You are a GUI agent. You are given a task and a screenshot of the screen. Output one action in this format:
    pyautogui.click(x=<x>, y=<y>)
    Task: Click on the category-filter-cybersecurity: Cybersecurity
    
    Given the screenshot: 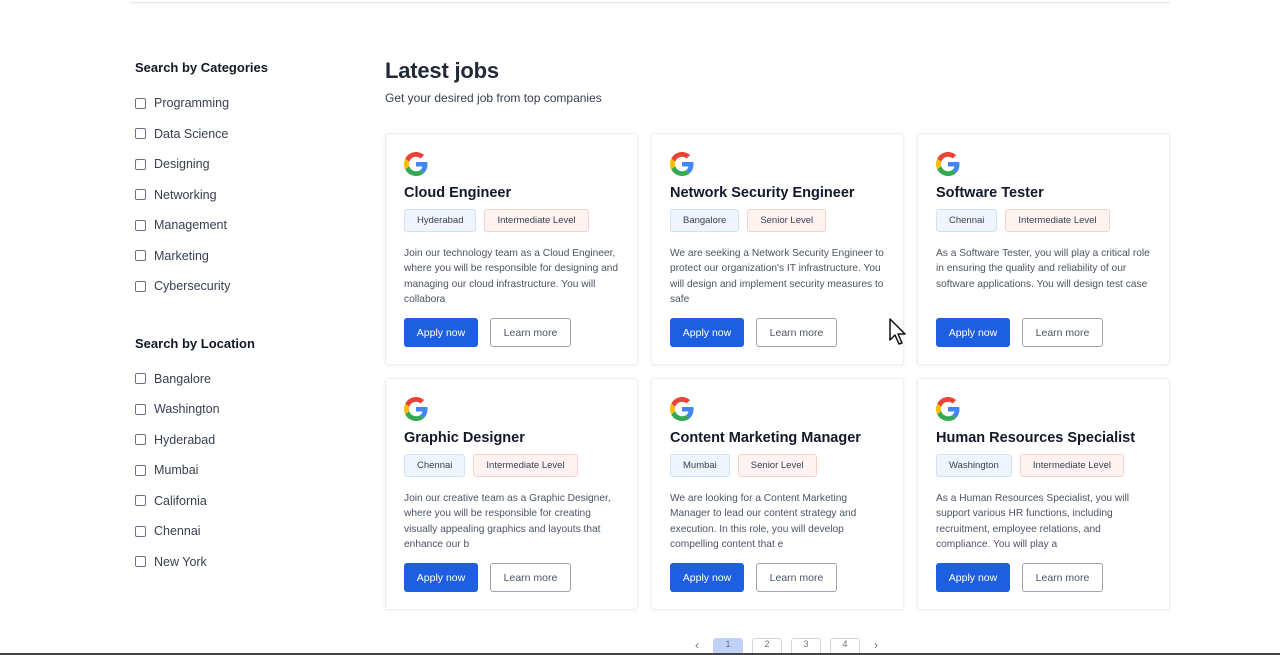 What is the action you would take?
    pyautogui.click(x=245, y=286)
    